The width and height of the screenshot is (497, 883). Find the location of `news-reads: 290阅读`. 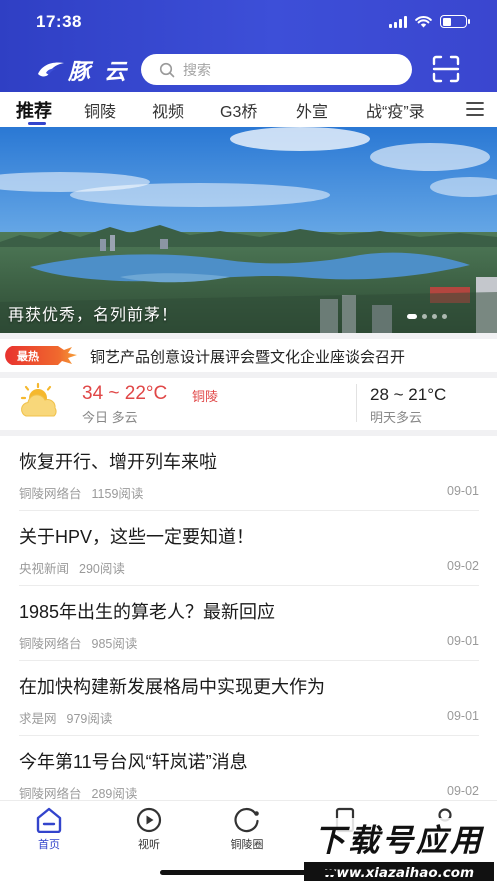

news-reads: 290阅读 is located at coordinates (102, 569).